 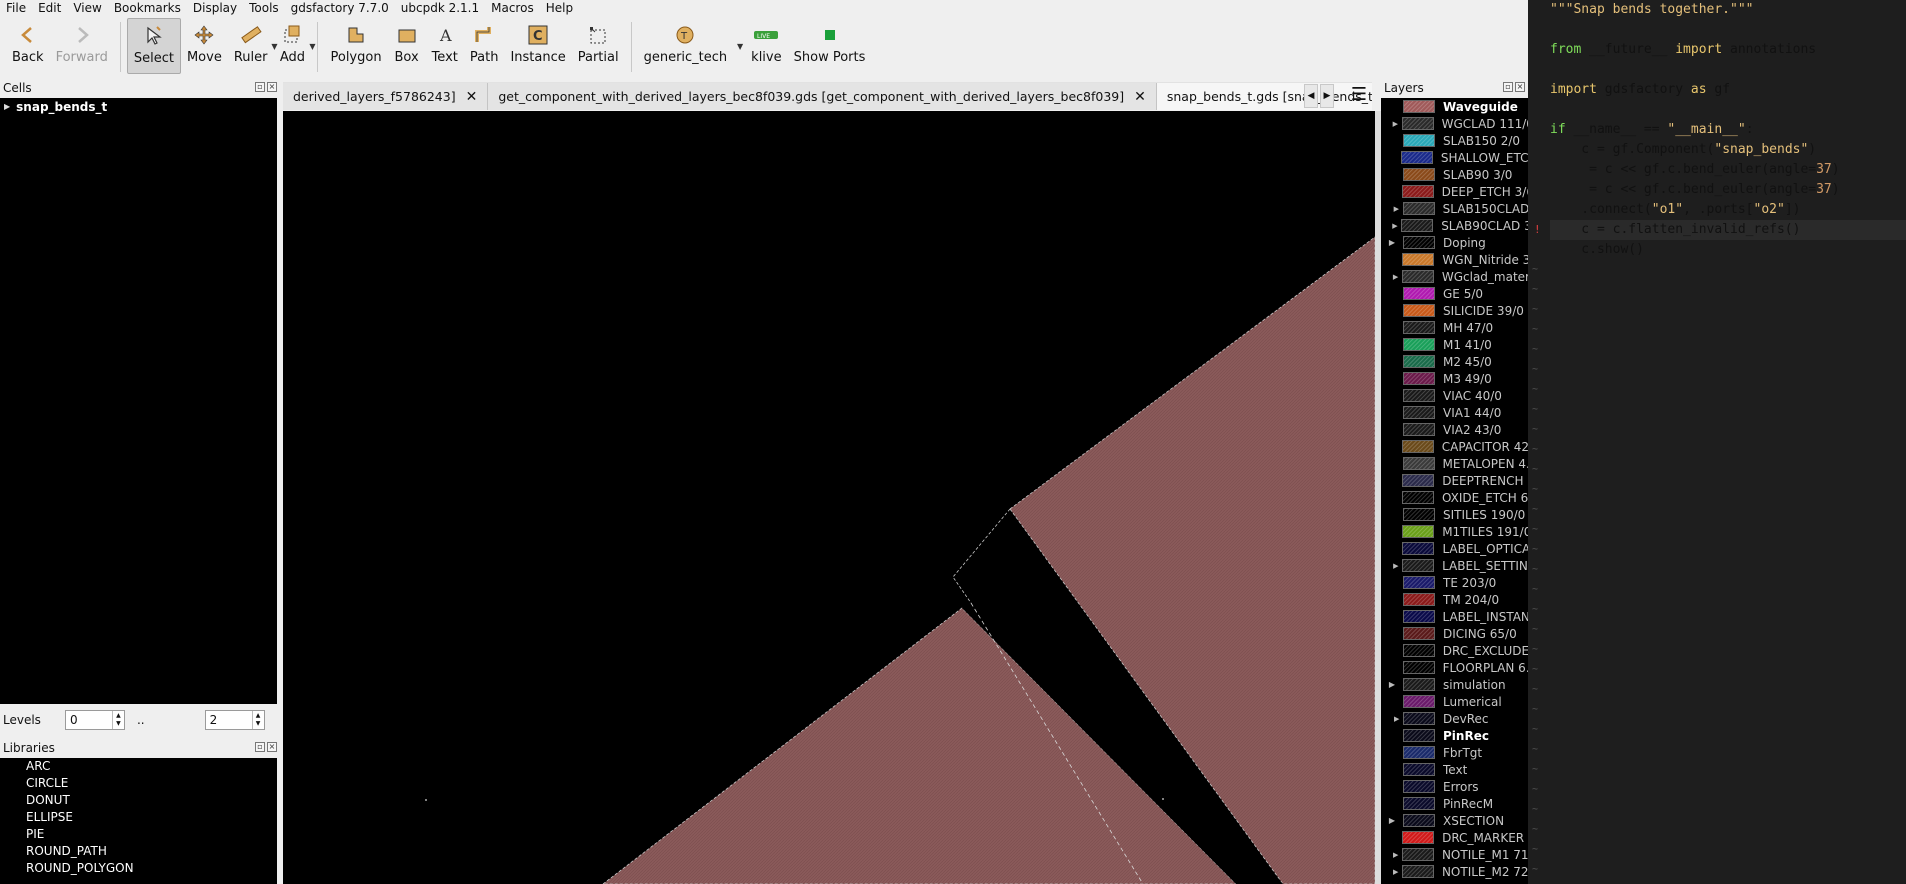 I want to click on levels-from-spinbox: 0 ▲ ▼, so click(x=94, y=720).